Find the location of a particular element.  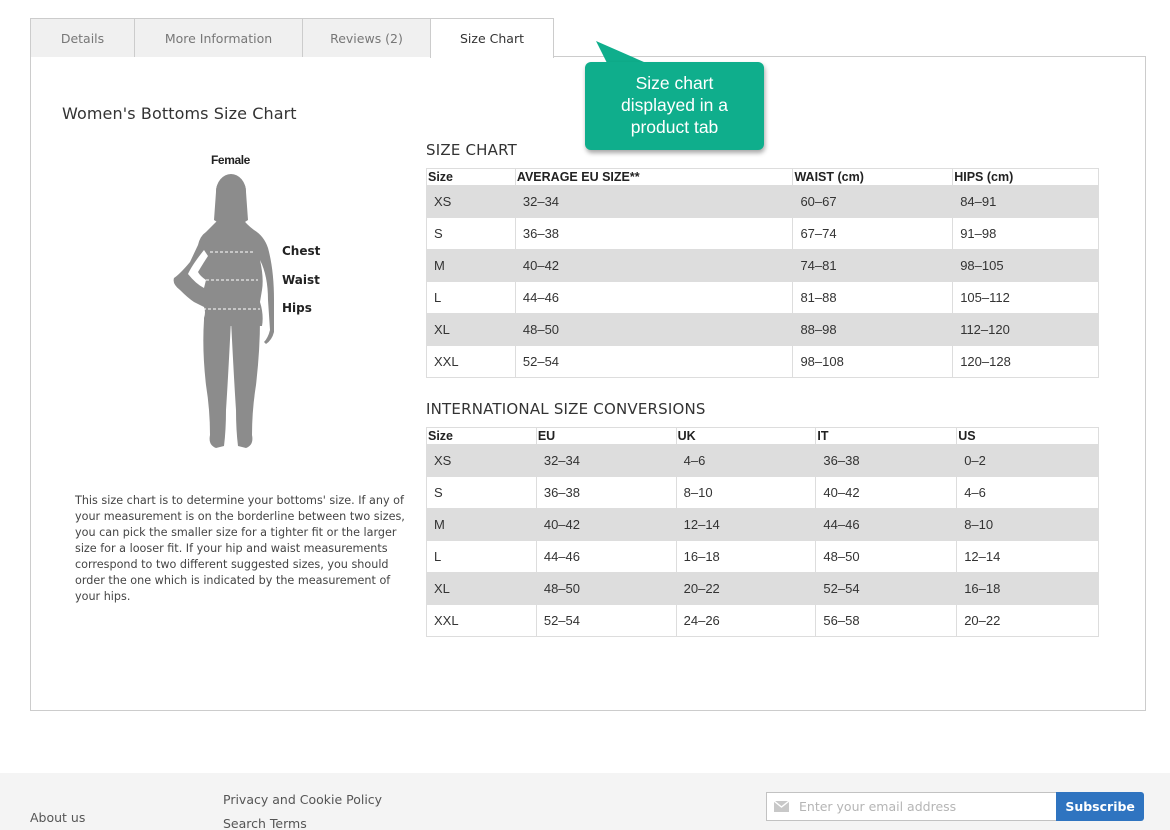

size-chart-heading: SIZE CHART is located at coordinates (471, 150).